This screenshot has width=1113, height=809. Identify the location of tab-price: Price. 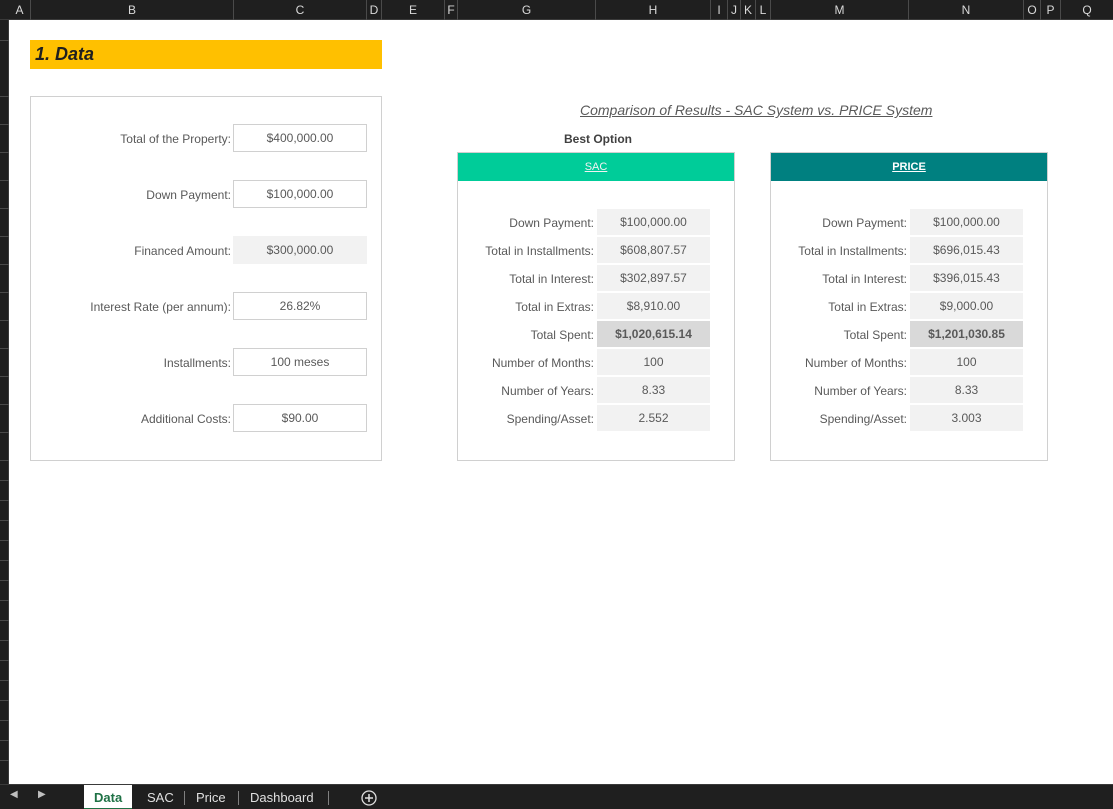
(211, 797).